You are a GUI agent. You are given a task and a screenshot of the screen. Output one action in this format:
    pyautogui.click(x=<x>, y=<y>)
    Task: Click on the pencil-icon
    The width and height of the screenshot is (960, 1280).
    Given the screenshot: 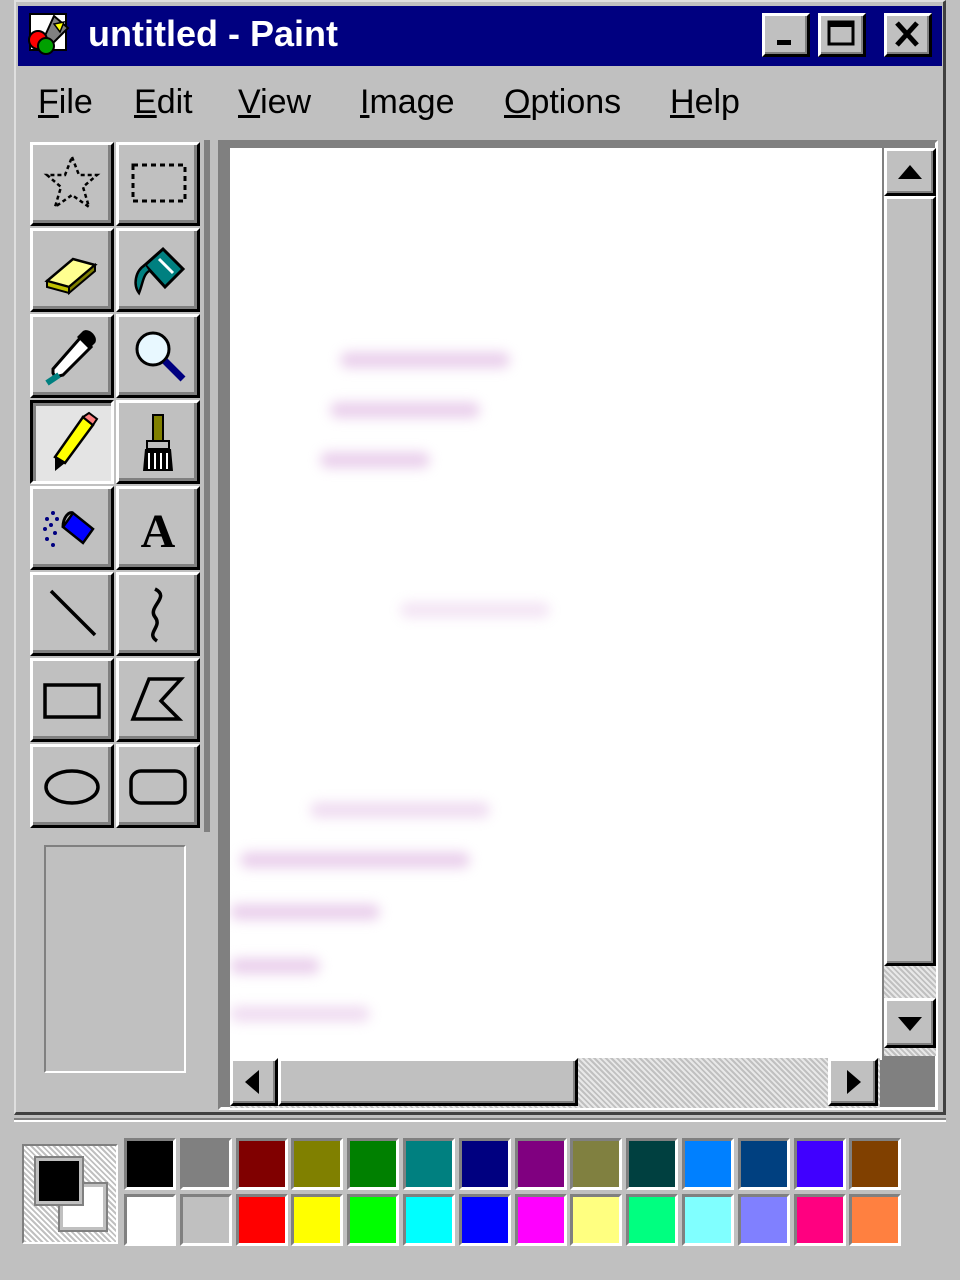 What is the action you would take?
    pyautogui.click(x=76, y=441)
    